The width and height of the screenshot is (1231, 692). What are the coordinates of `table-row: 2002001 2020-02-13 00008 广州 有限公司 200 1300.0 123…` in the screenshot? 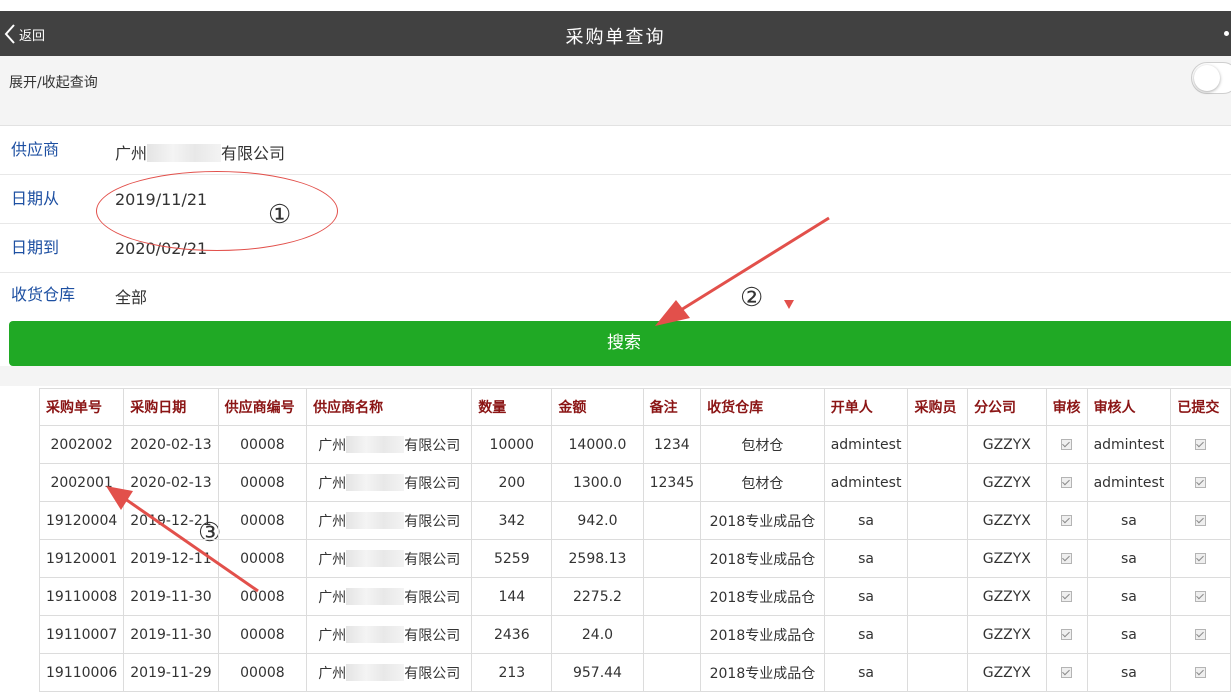 It's located at (634, 482).